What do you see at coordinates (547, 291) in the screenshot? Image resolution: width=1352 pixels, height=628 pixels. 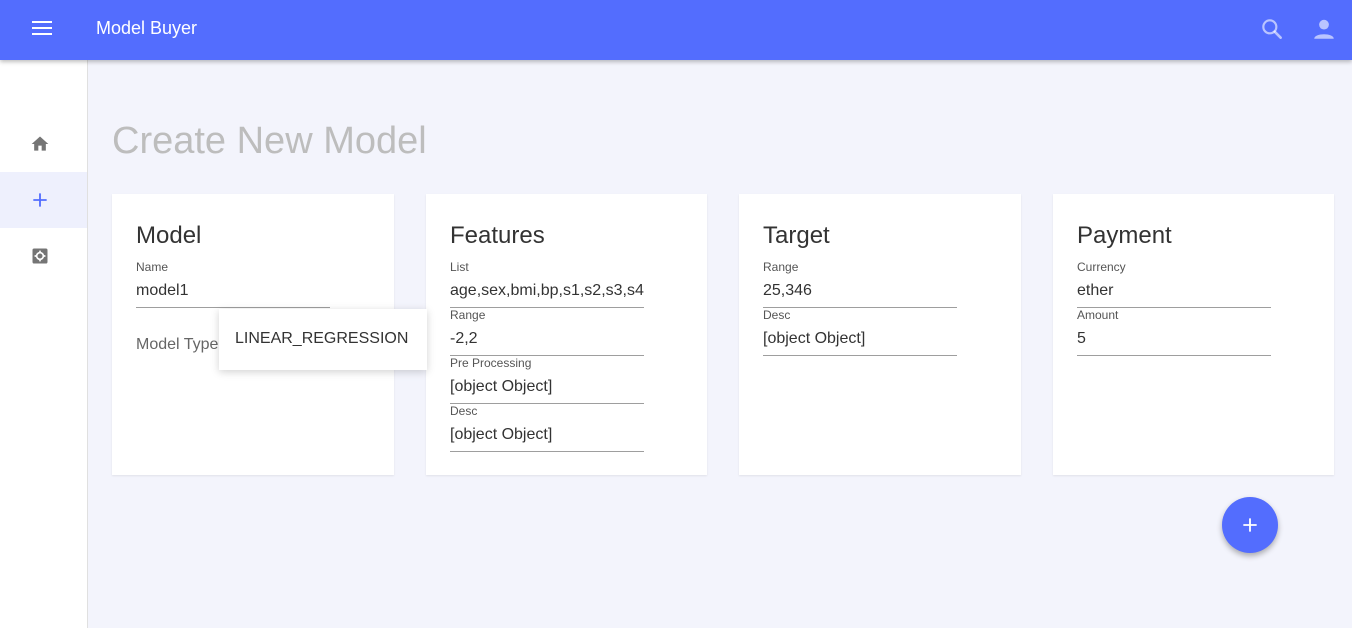 I see `list-input` at bounding box center [547, 291].